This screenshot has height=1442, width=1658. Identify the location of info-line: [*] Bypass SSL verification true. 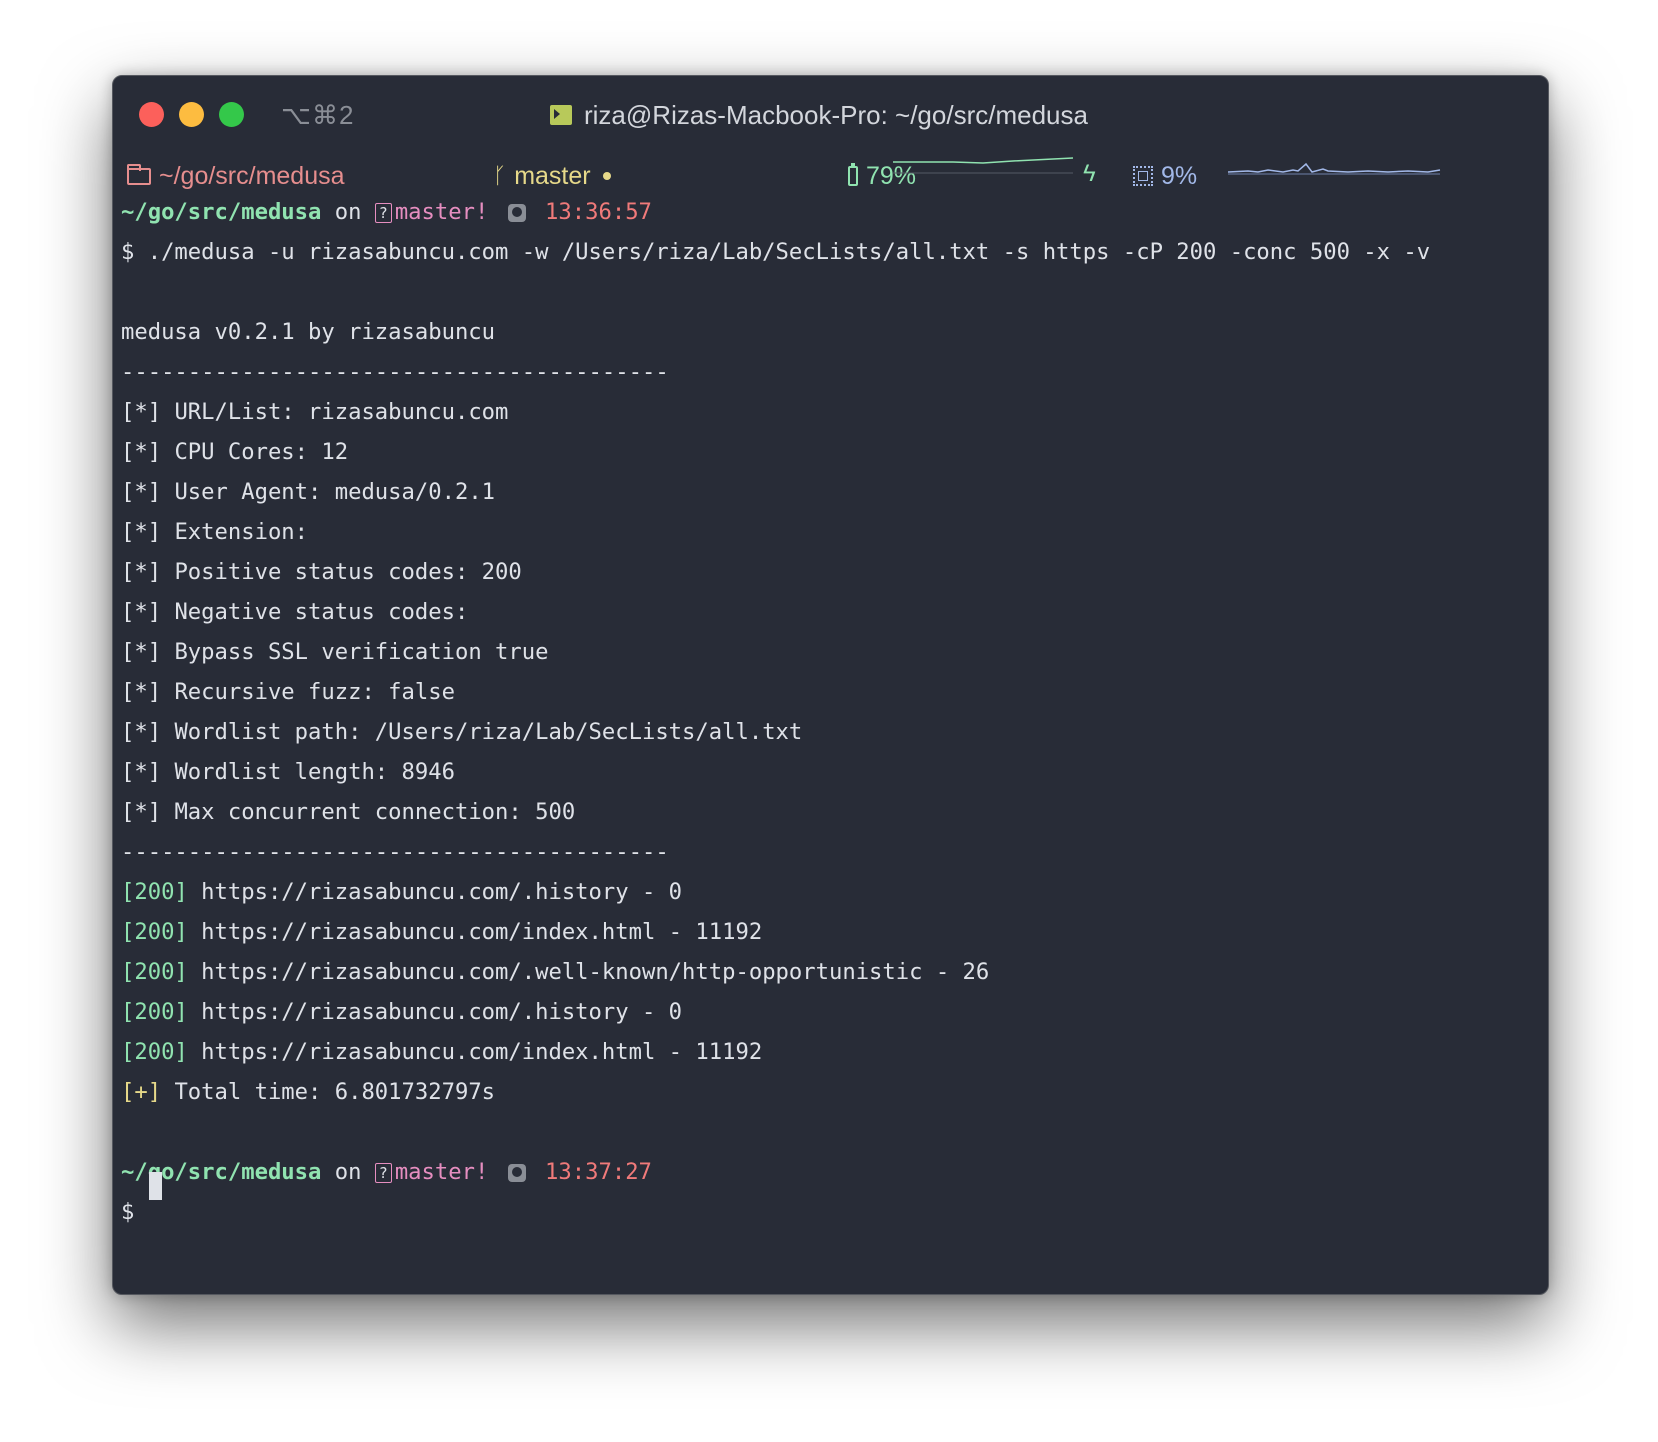
(335, 652).